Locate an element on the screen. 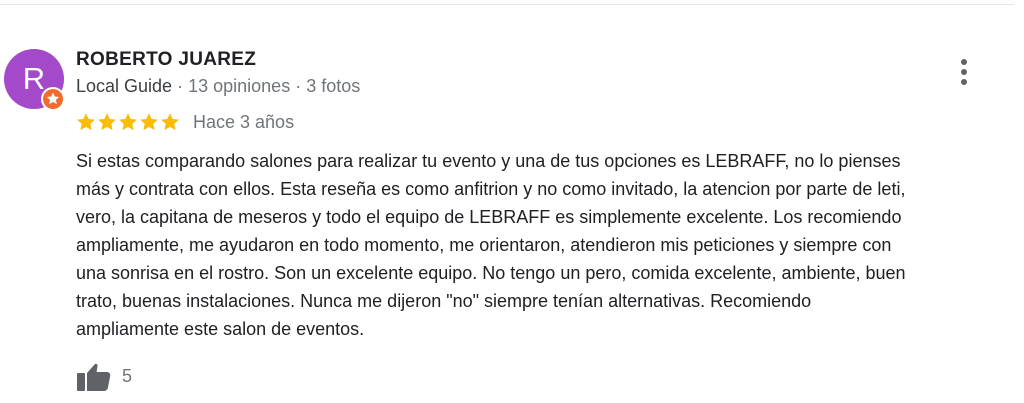 This screenshot has height=403, width=1024. more-options-button is located at coordinates (964, 72).